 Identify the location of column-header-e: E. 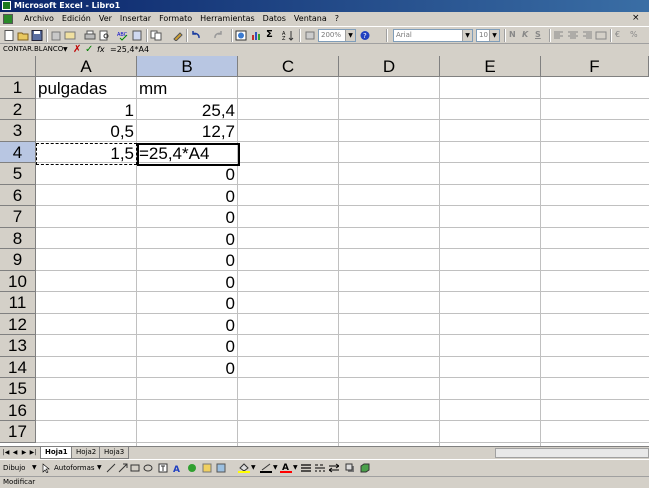
(490, 66).